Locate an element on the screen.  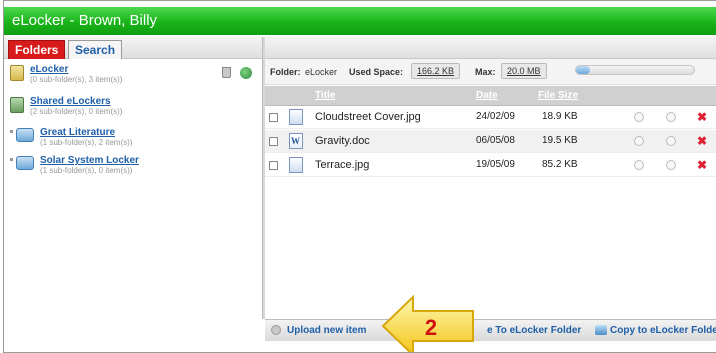
file-title: Terrace.jpg is located at coordinates (342, 165).